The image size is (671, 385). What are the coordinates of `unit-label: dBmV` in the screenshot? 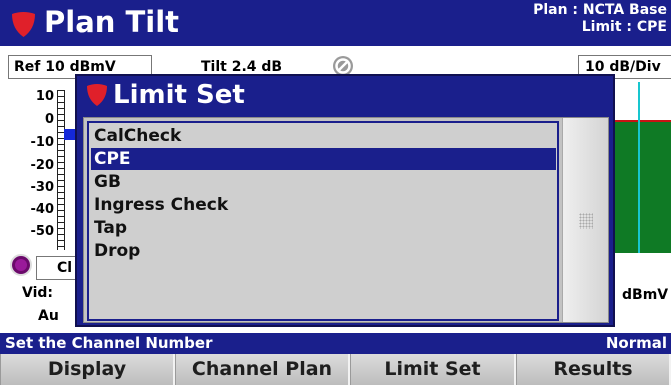 It's located at (645, 295).